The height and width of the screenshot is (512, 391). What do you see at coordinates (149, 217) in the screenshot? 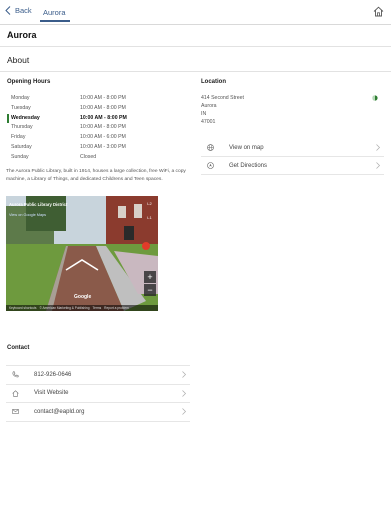
I see `level-button-l1: L1` at bounding box center [149, 217].